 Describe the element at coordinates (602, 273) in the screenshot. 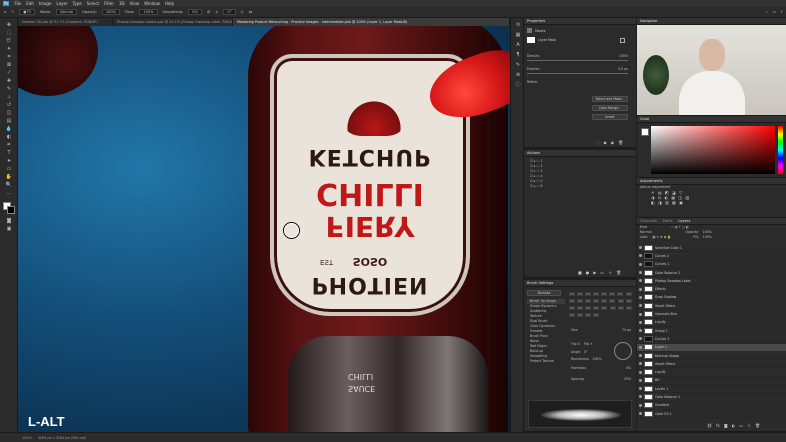

I see `new-set-icon: ▭` at that location.